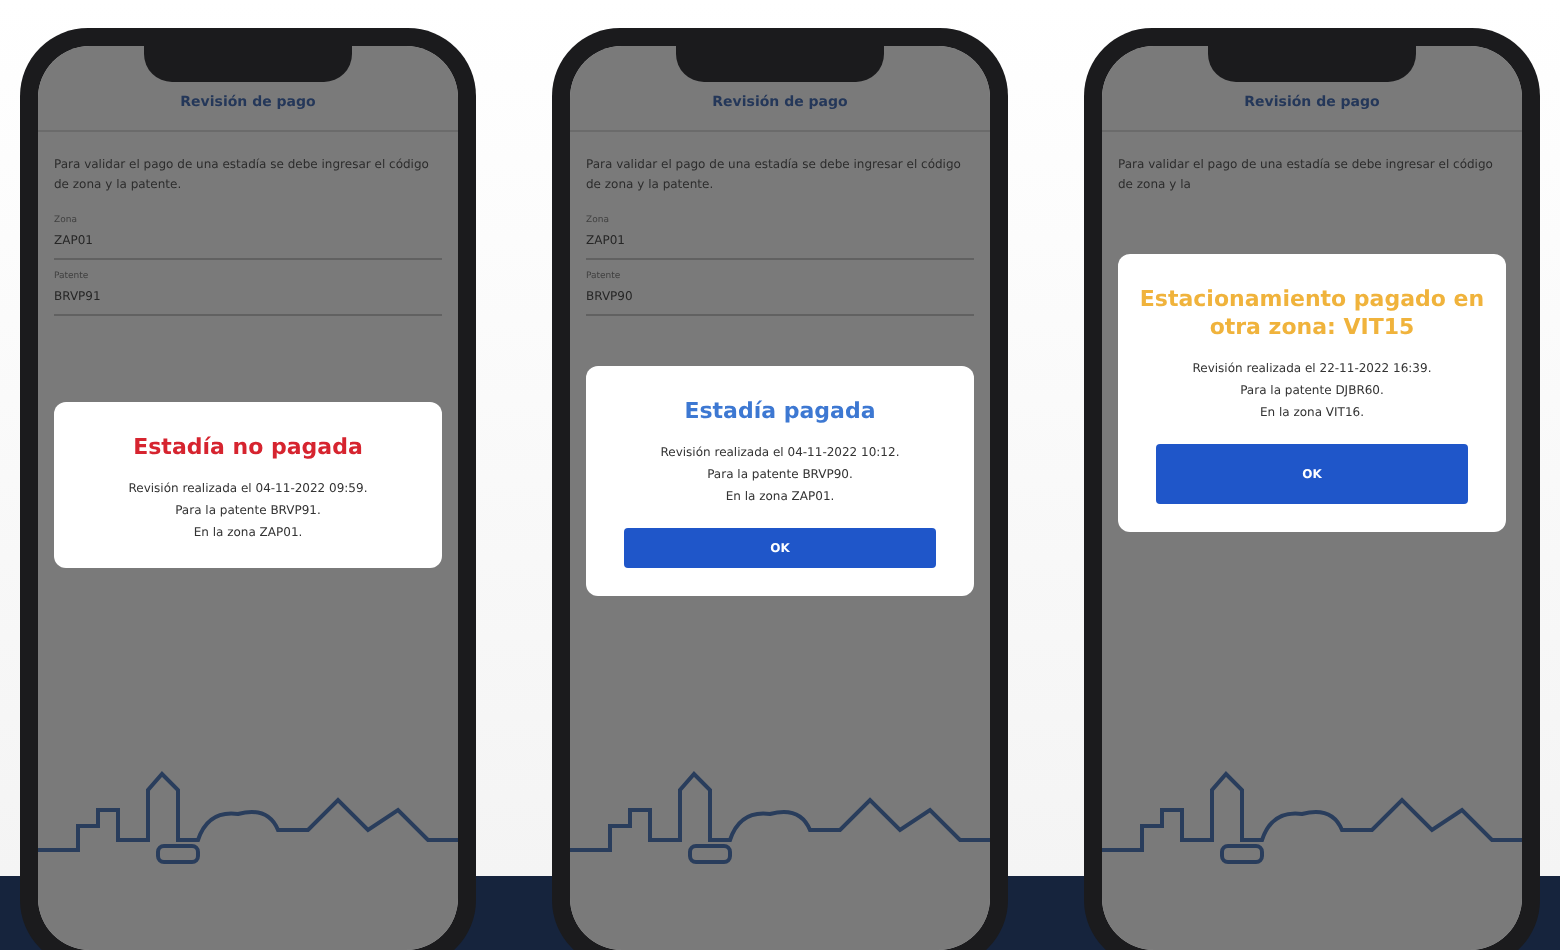  Describe the element at coordinates (1312, 314) in the screenshot. I see `dialog-title: Estacionamiento pagado en otra zona: VIT15` at that location.